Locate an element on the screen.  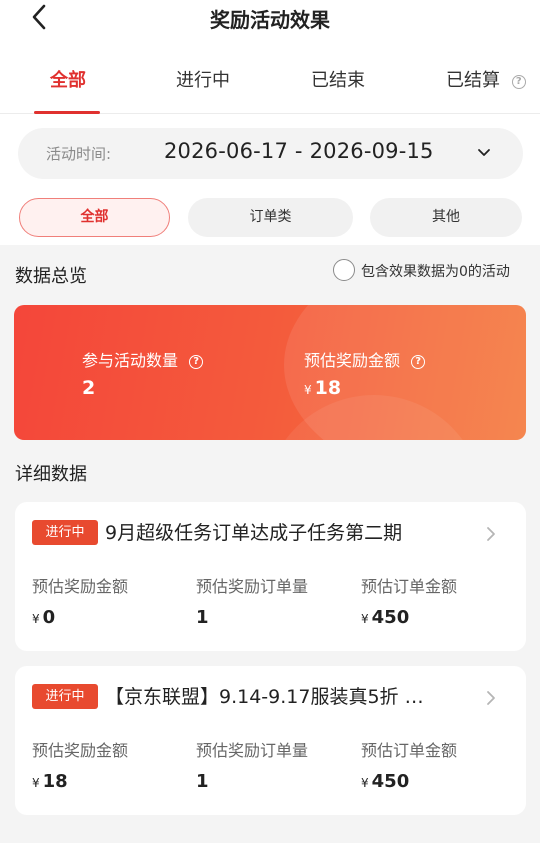
metric-label: 参与活动数量 ? is located at coordinates (143, 359).